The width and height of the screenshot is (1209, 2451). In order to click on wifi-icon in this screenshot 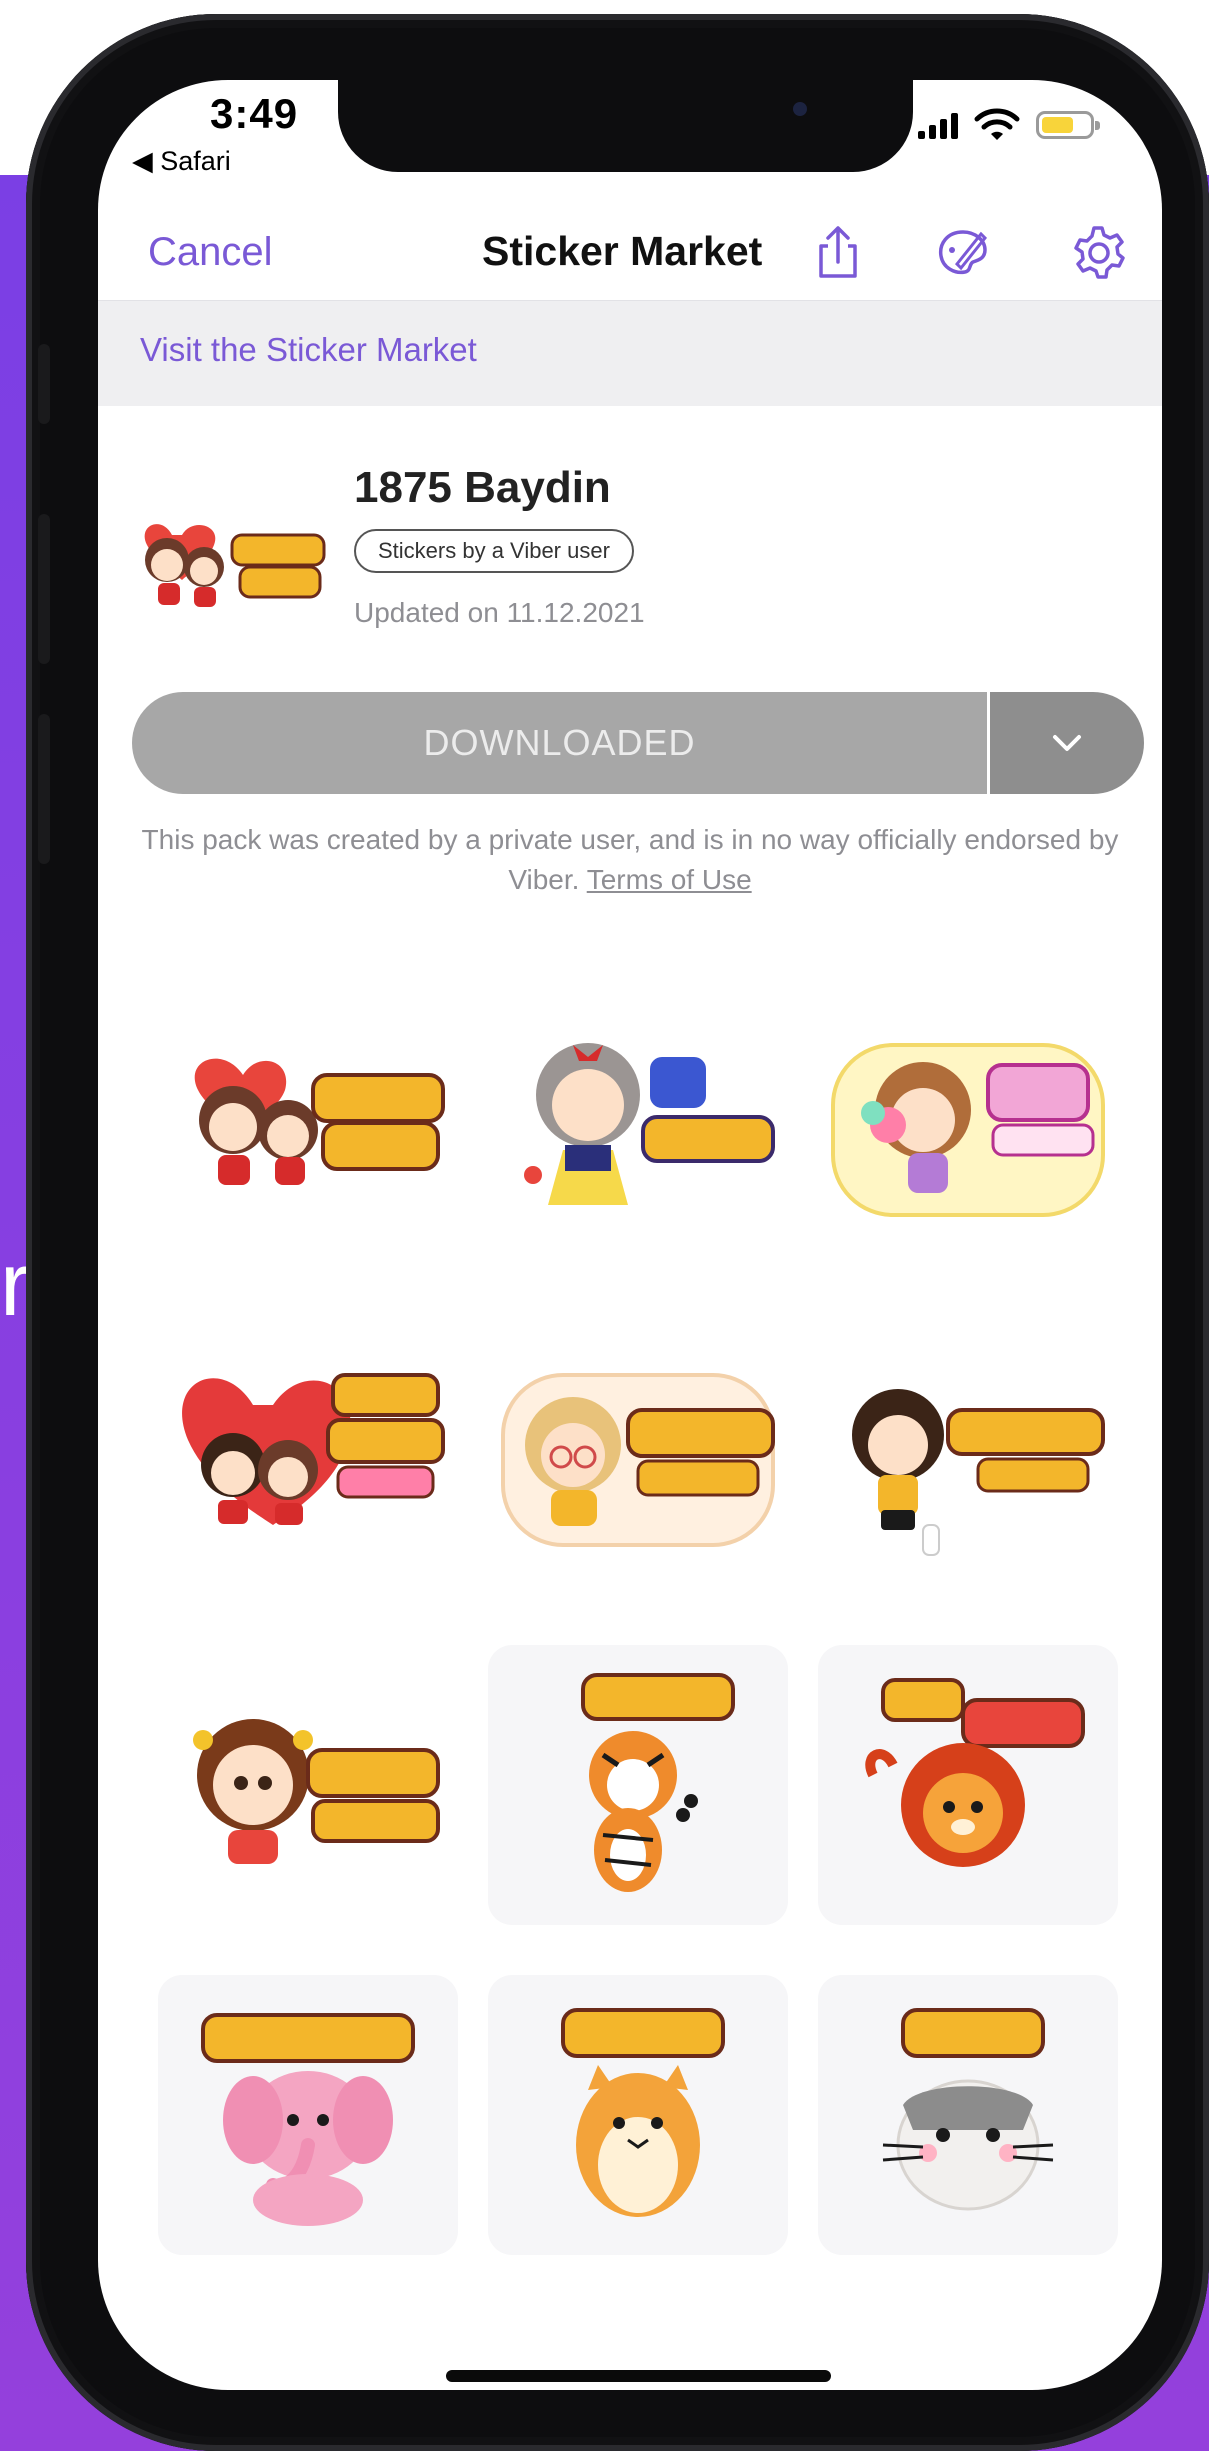, I will do `click(997, 124)`.